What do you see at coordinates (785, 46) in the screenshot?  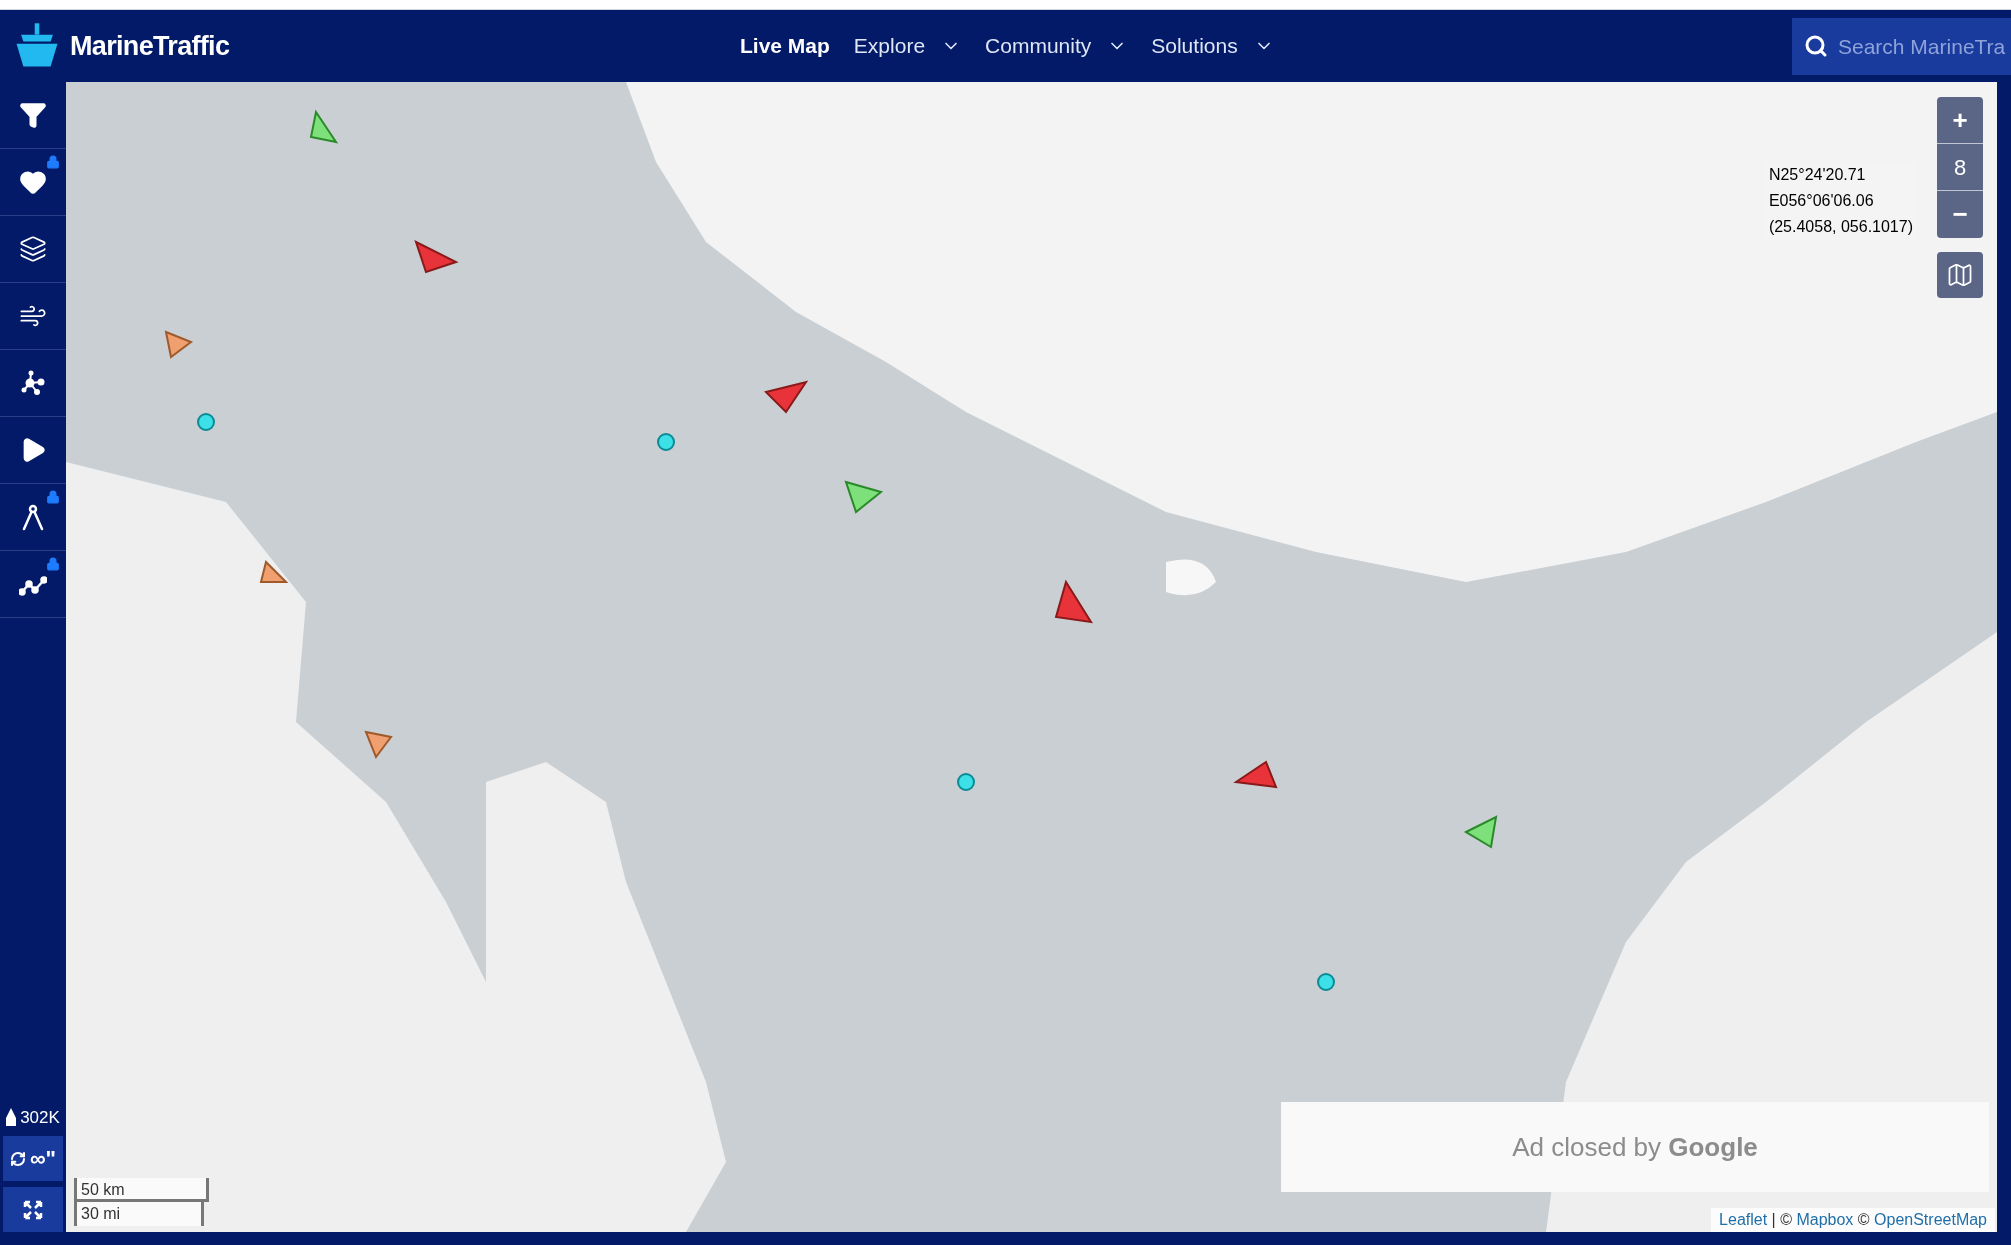 I see `nav-link: Live Map` at bounding box center [785, 46].